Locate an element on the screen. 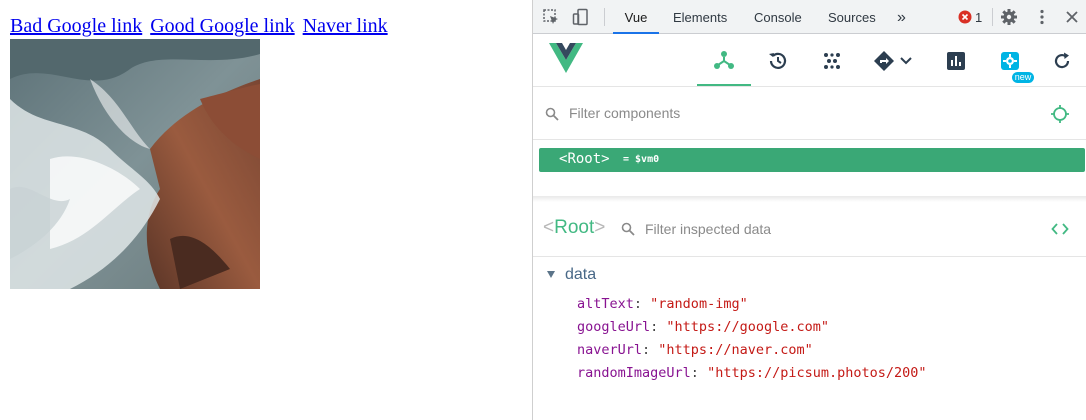 The height and width of the screenshot is (420, 1086). tab-separator-right is located at coordinates (992, 17).